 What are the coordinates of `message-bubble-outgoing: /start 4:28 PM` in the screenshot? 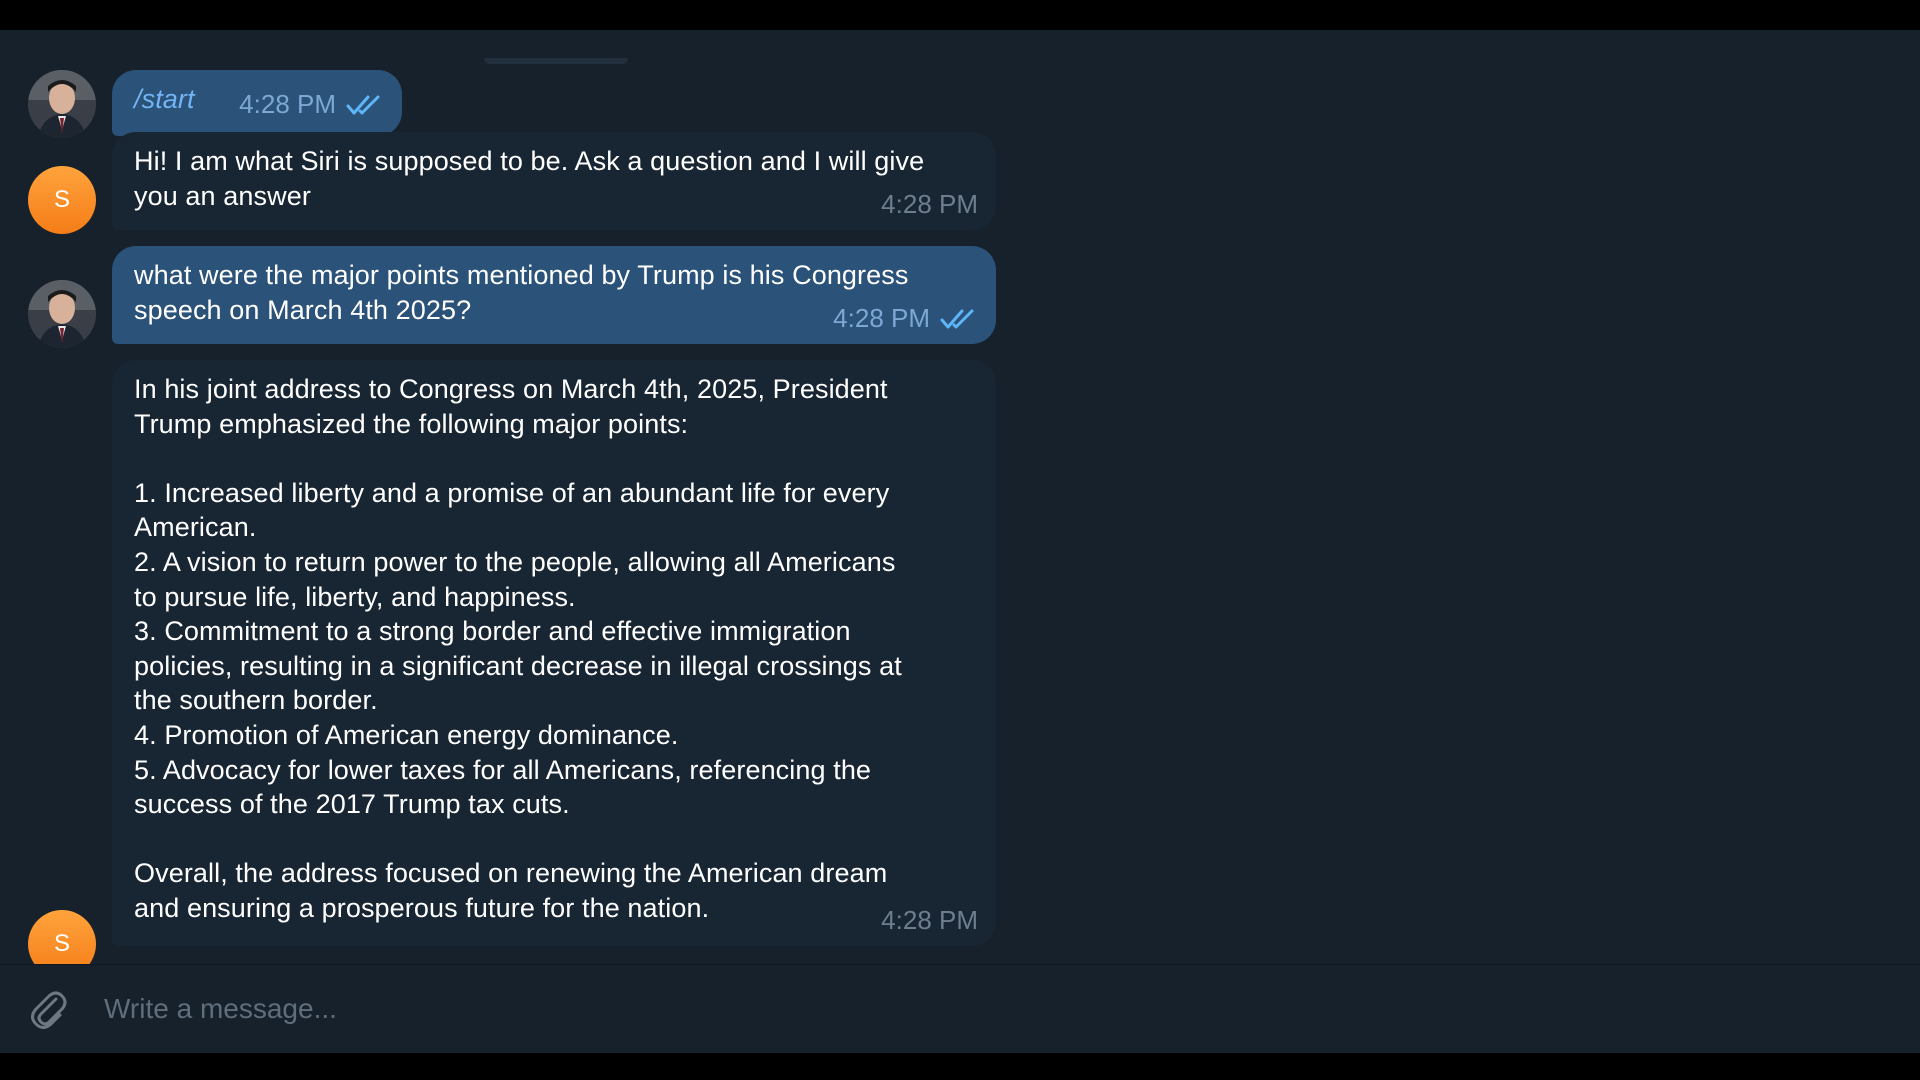 It's located at (257, 103).